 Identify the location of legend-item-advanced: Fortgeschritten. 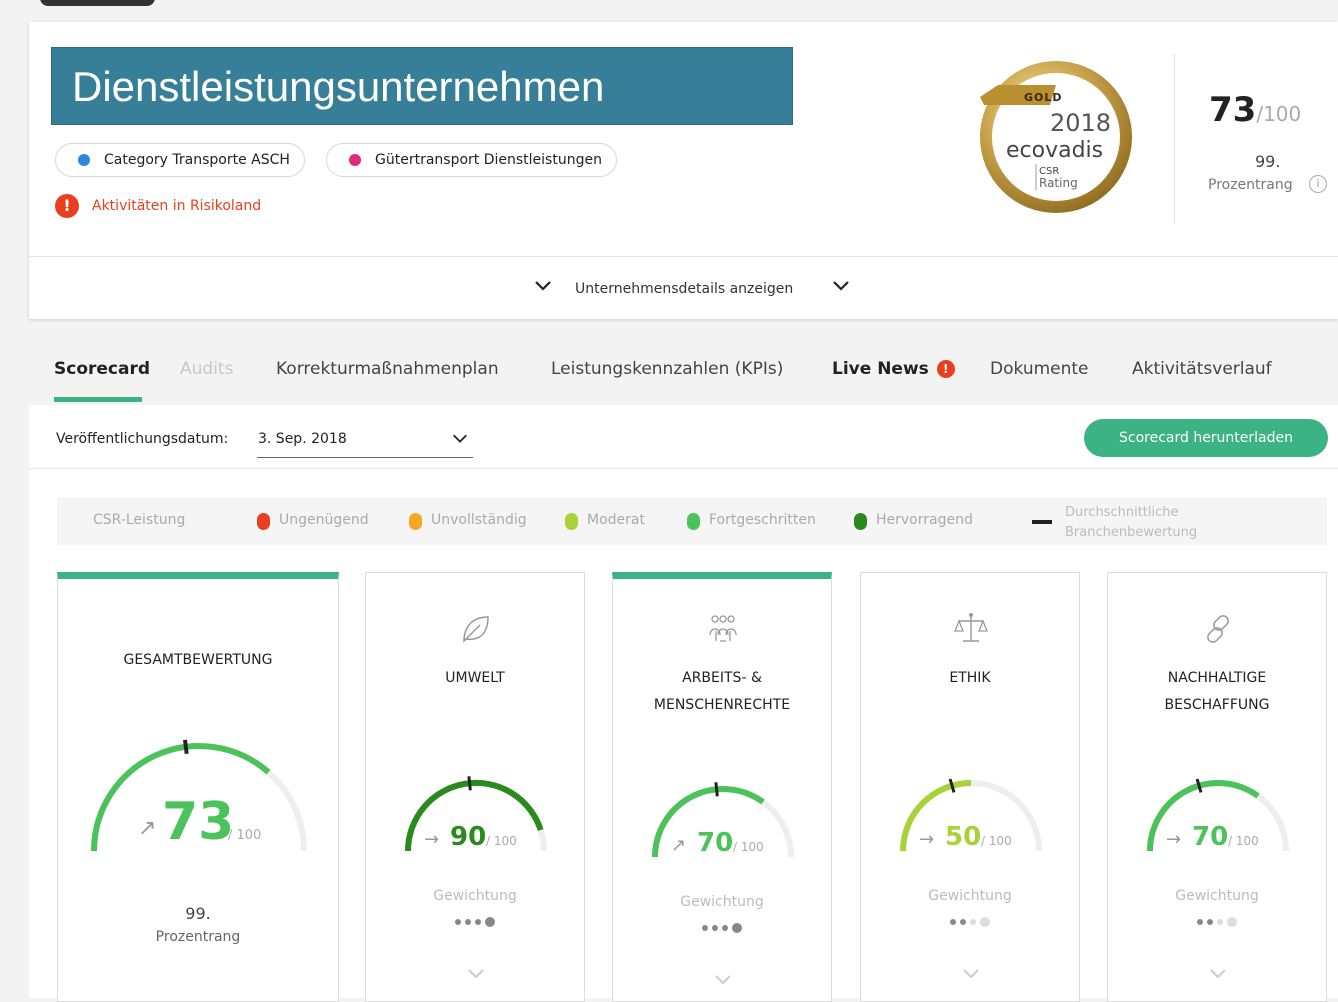
(751, 521).